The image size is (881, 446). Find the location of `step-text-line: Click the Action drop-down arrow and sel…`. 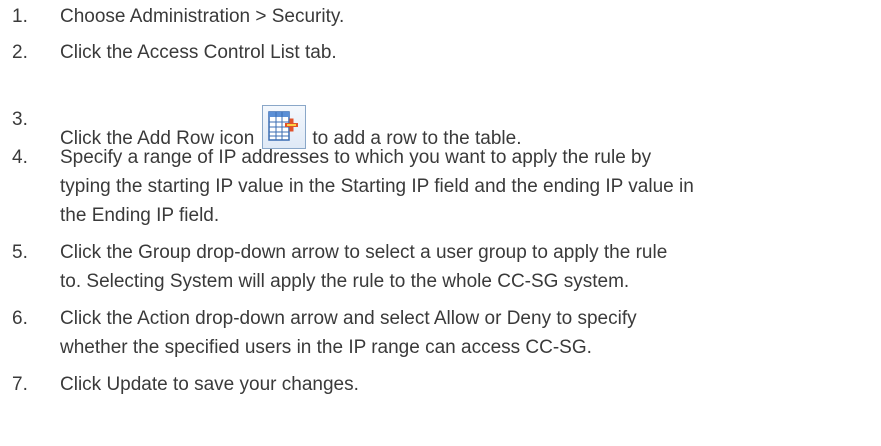

step-text-line: Click the Action drop-down arrow and sel… is located at coordinates (348, 318).